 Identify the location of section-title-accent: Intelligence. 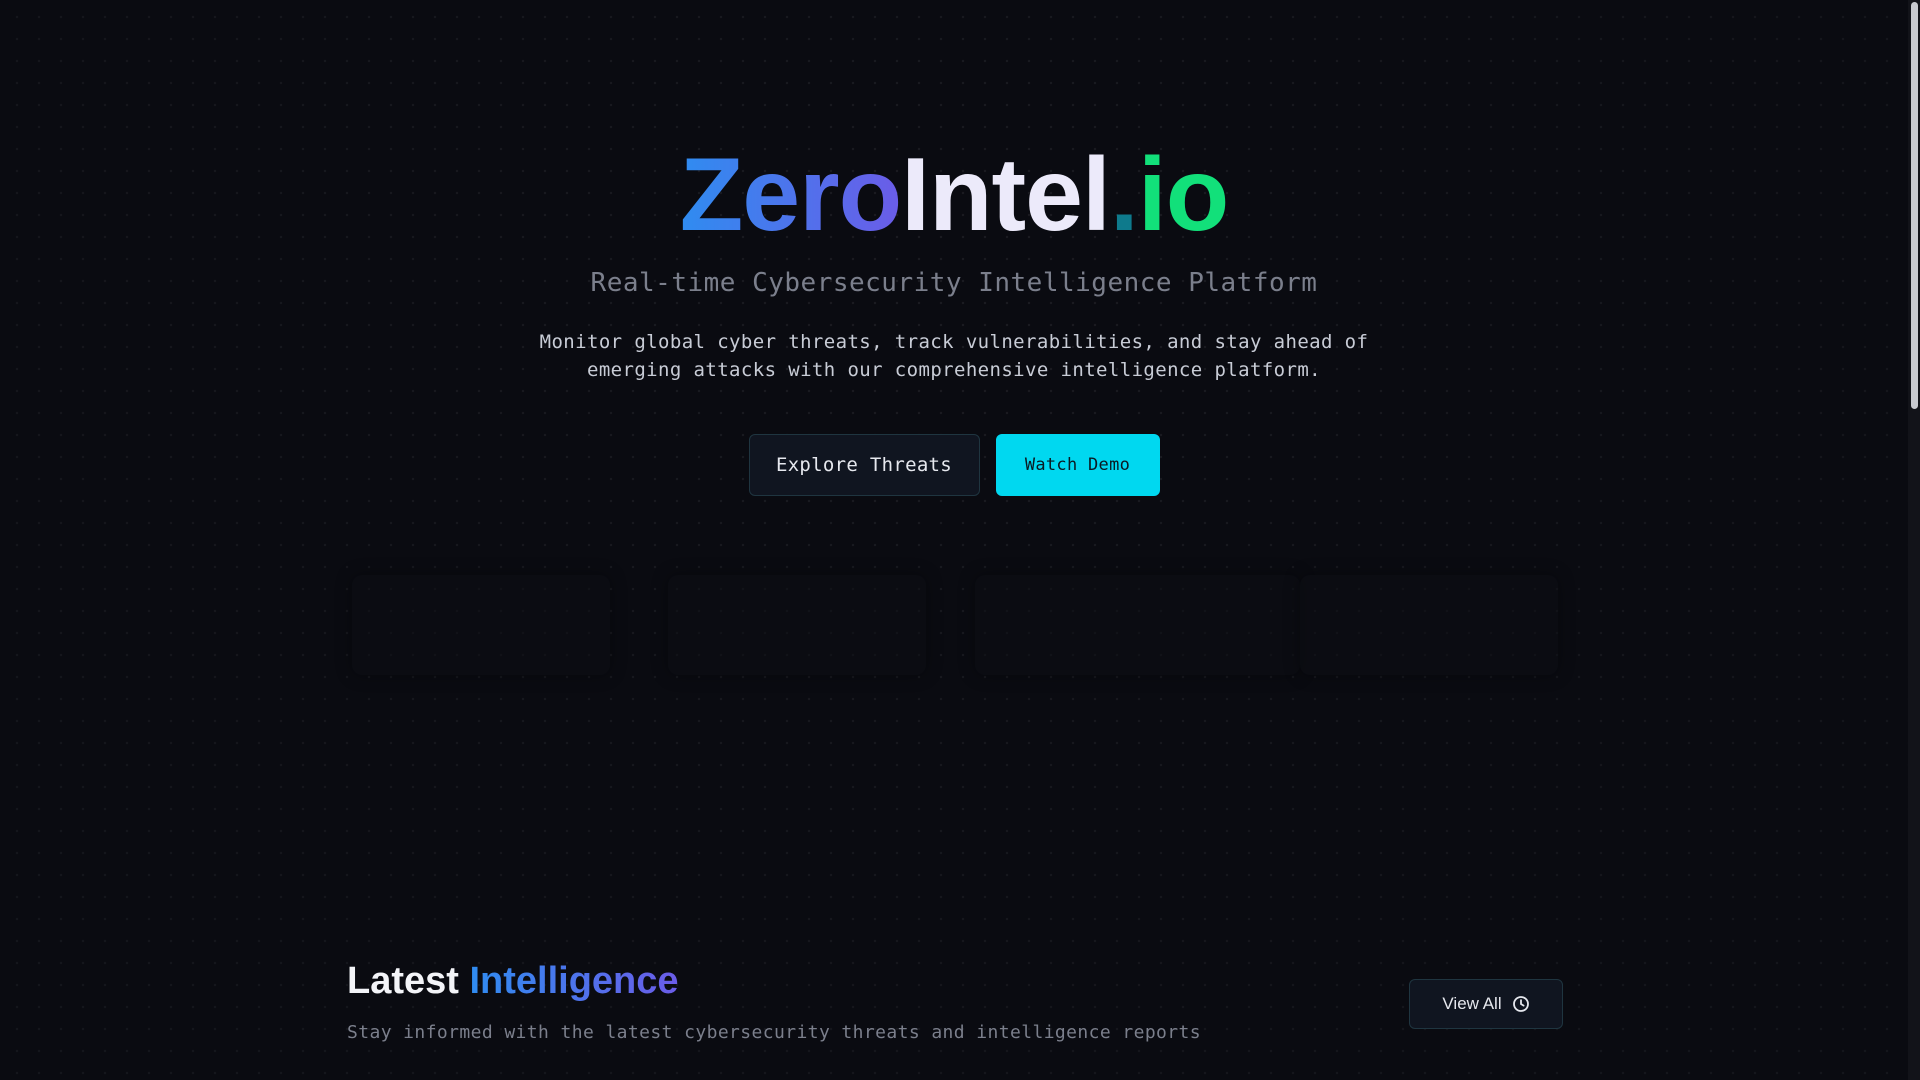
(574, 981).